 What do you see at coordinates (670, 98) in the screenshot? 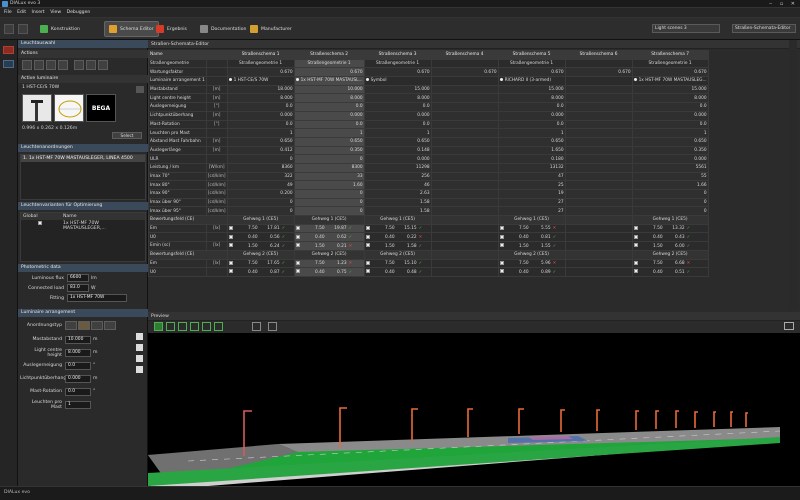
I see `grid-cell: 8.000` at bounding box center [670, 98].